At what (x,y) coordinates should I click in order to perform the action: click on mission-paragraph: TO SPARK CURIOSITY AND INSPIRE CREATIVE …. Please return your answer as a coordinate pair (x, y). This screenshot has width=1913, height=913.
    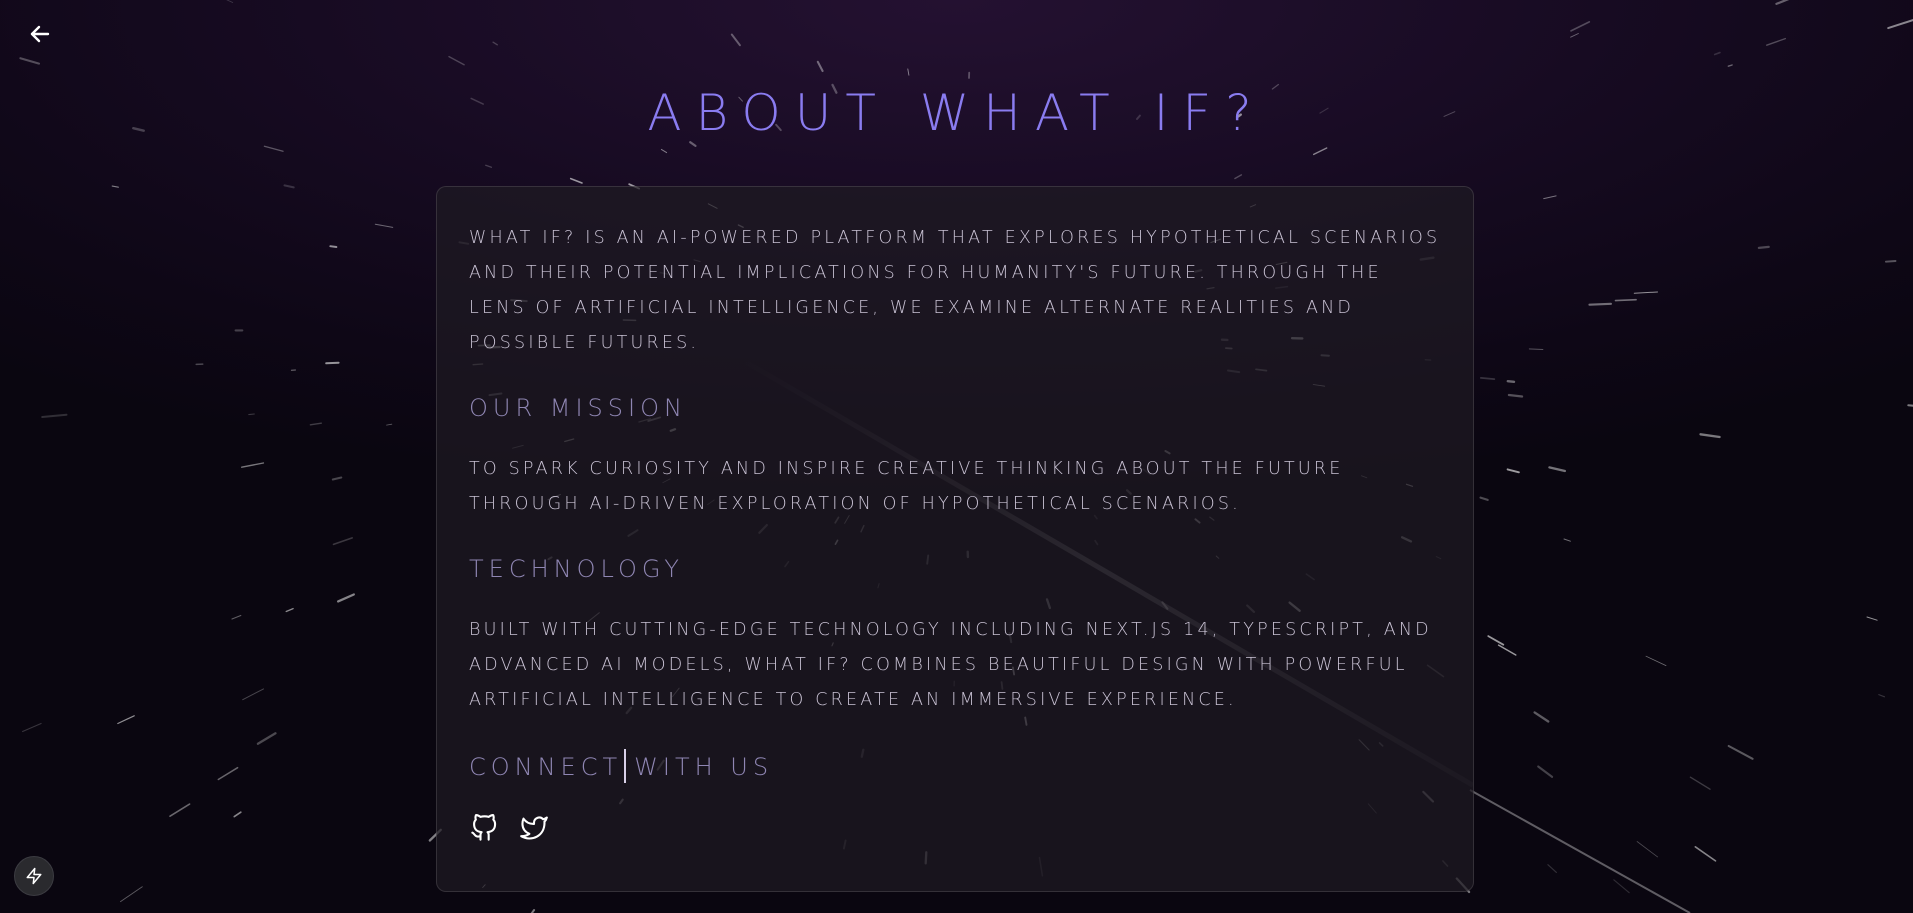
    Looking at the image, I should click on (906, 486).